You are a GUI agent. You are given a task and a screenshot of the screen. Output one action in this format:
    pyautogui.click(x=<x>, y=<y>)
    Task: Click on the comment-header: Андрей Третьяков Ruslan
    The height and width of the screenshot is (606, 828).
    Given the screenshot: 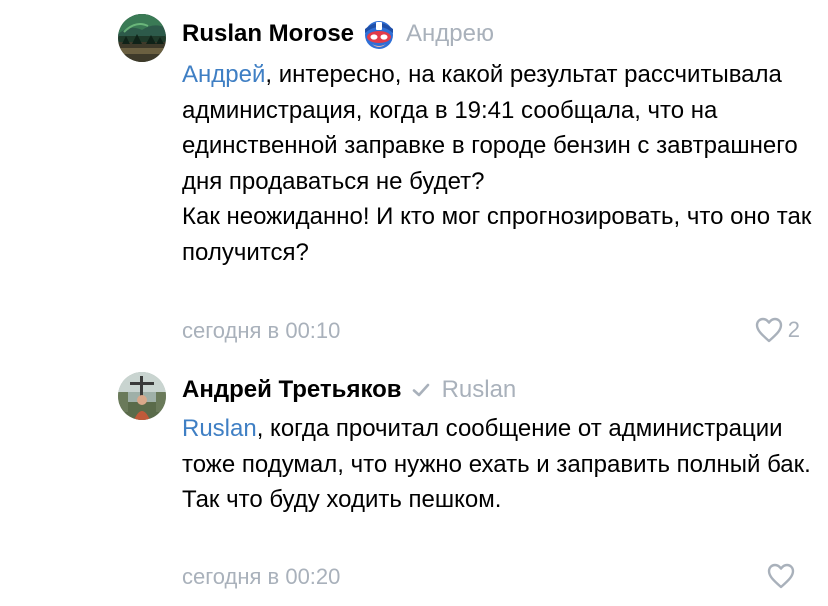 What is the action you would take?
    pyautogui.click(x=349, y=390)
    